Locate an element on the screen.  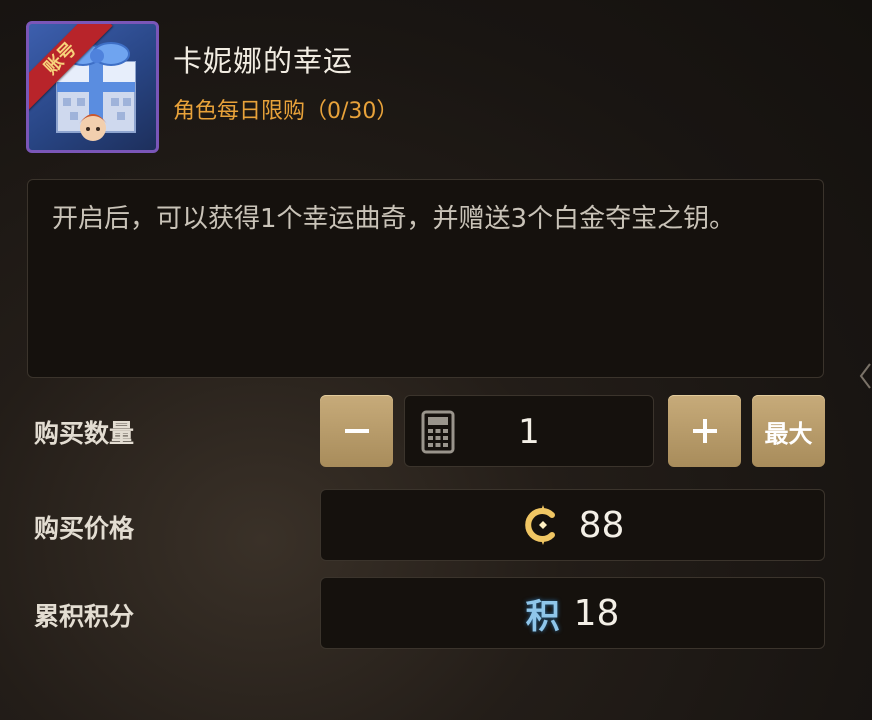
minus-icon is located at coordinates (356, 431).